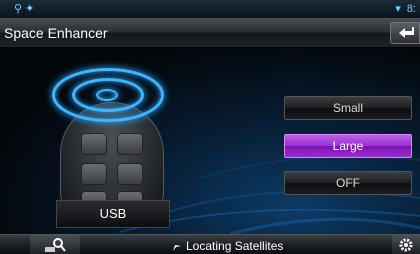 The height and width of the screenshot is (254, 420). I want to click on back-button, so click(405, 33).